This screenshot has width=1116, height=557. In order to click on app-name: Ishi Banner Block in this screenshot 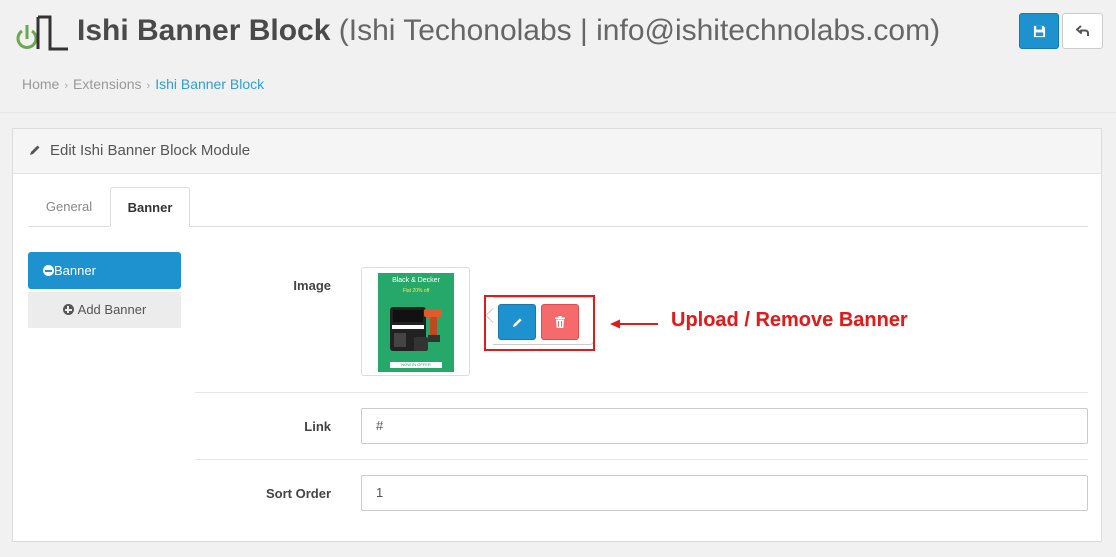, I will do `click(204, 30)`.